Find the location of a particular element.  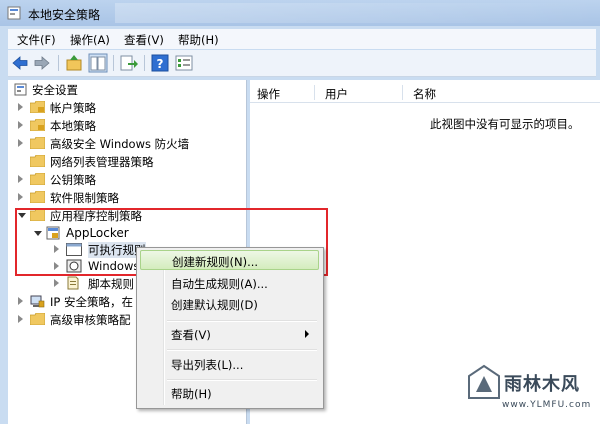

menu-item-label: 创建默认规则(D) is located at coordinates (214, 305).